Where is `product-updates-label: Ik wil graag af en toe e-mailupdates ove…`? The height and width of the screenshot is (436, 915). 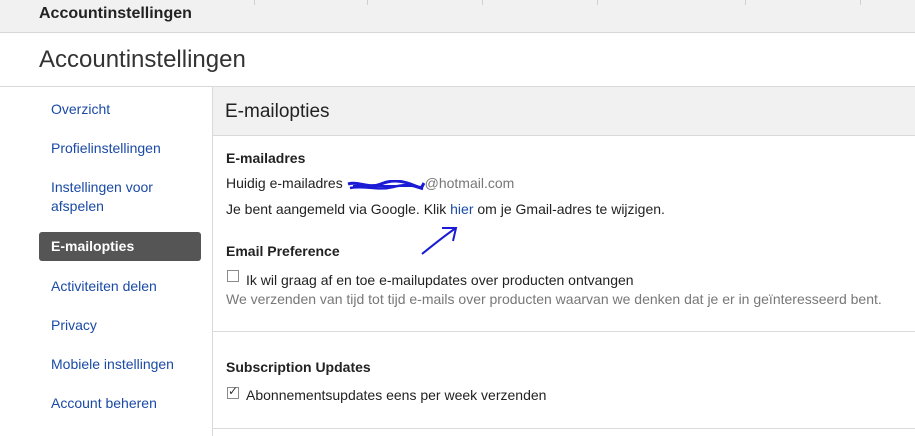 product-updates-label: Ik wil graag af en toe e-mailupdates ove… is located at coordinates (440, 280).